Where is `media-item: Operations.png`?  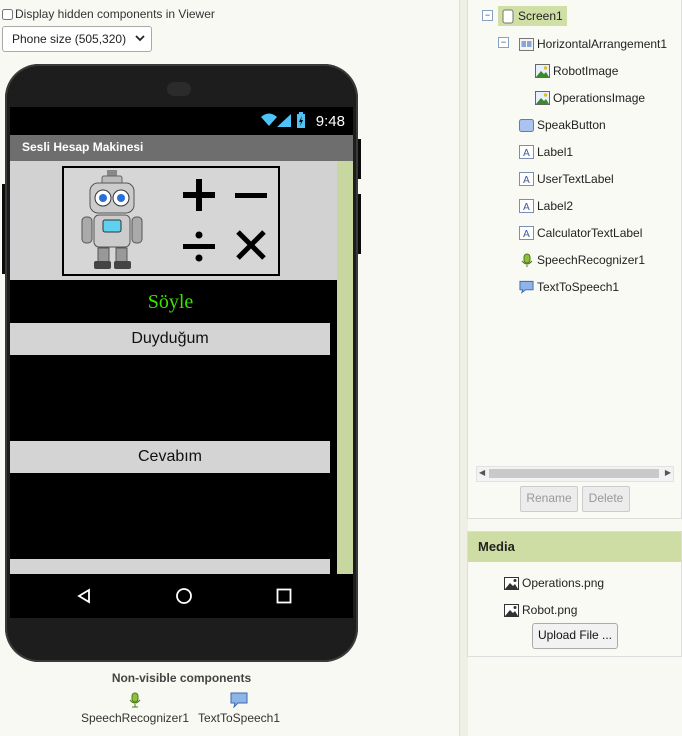 media-item: Operations.png is located at coordinates (554, 583).